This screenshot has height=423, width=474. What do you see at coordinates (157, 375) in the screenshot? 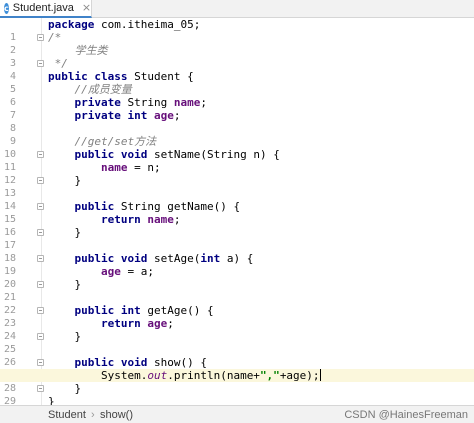
I see `static-field: out` at bounding box center [157, 375].